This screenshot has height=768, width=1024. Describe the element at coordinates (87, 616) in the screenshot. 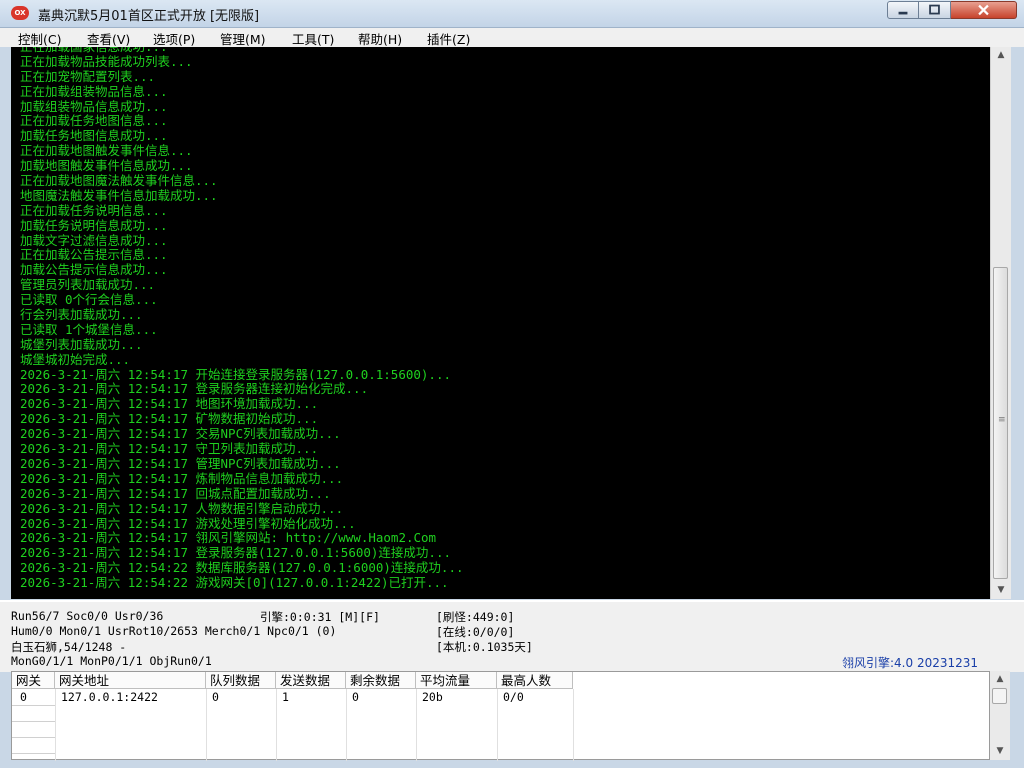

I see `status-run: Run56/7 Soc0/0 Usr0/36` at that location.